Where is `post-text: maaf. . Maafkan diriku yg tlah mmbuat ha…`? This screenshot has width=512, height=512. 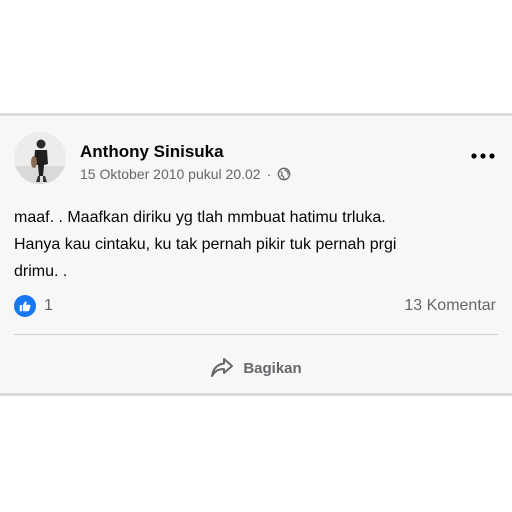 post-text: maaf. . Maafkan diriku yg tlah mmbuat ha… is located at coordinates (205, 244).